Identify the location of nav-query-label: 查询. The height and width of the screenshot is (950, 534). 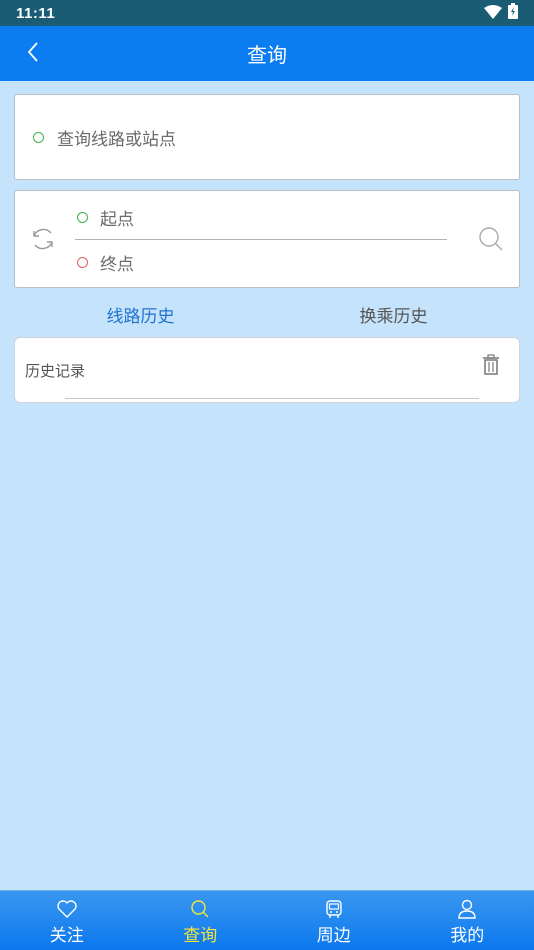
(200, 935).